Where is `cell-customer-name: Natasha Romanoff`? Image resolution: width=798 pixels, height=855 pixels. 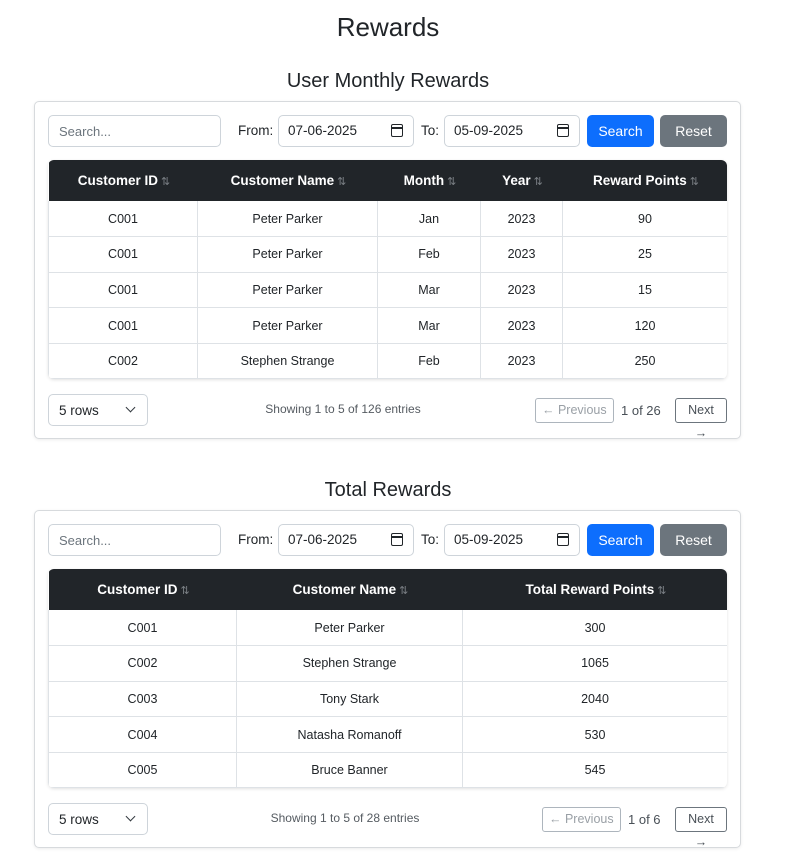 cell-customer-name: Natasha Romanoff is located at coordinates (349, 734).